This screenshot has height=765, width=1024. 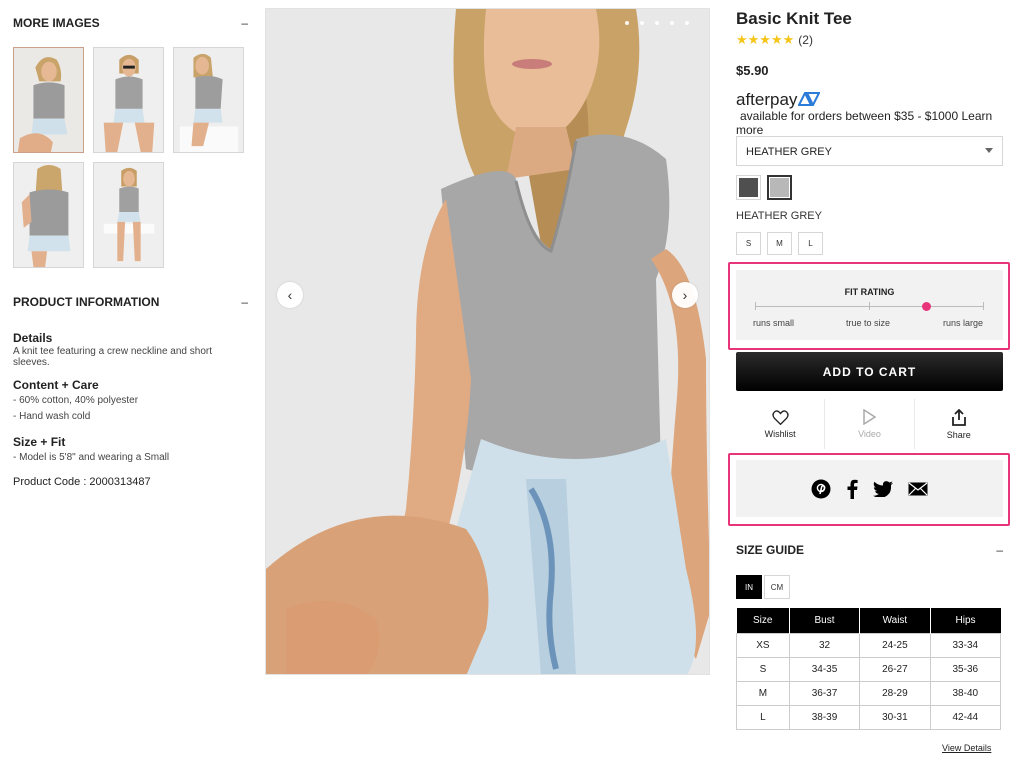 What do you see at coordinates (883, 488) in the screenshot?
I see `twitter-icon` at bounding box center [883, 488].